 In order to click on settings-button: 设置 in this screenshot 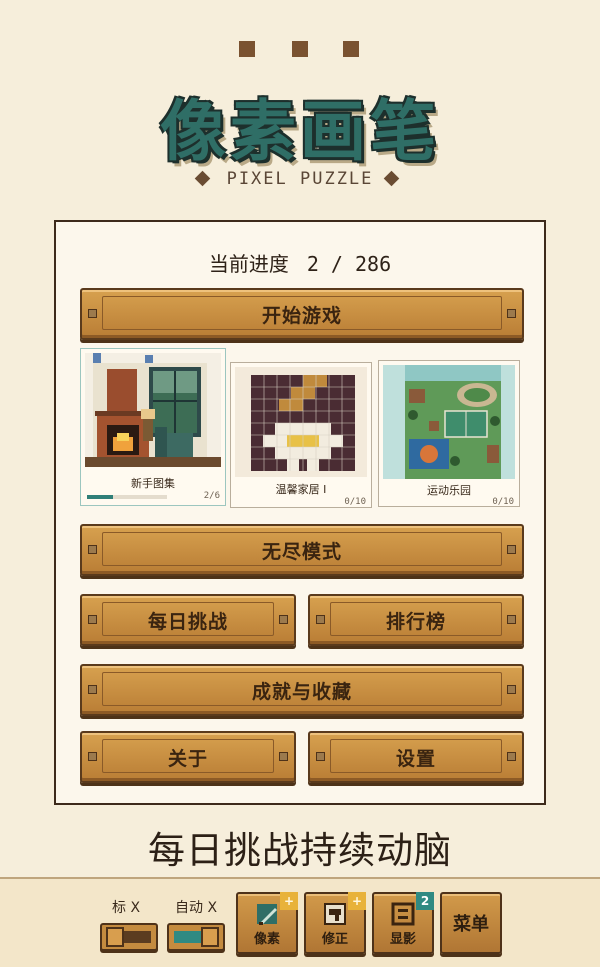, I will do `click(416, 757)`.